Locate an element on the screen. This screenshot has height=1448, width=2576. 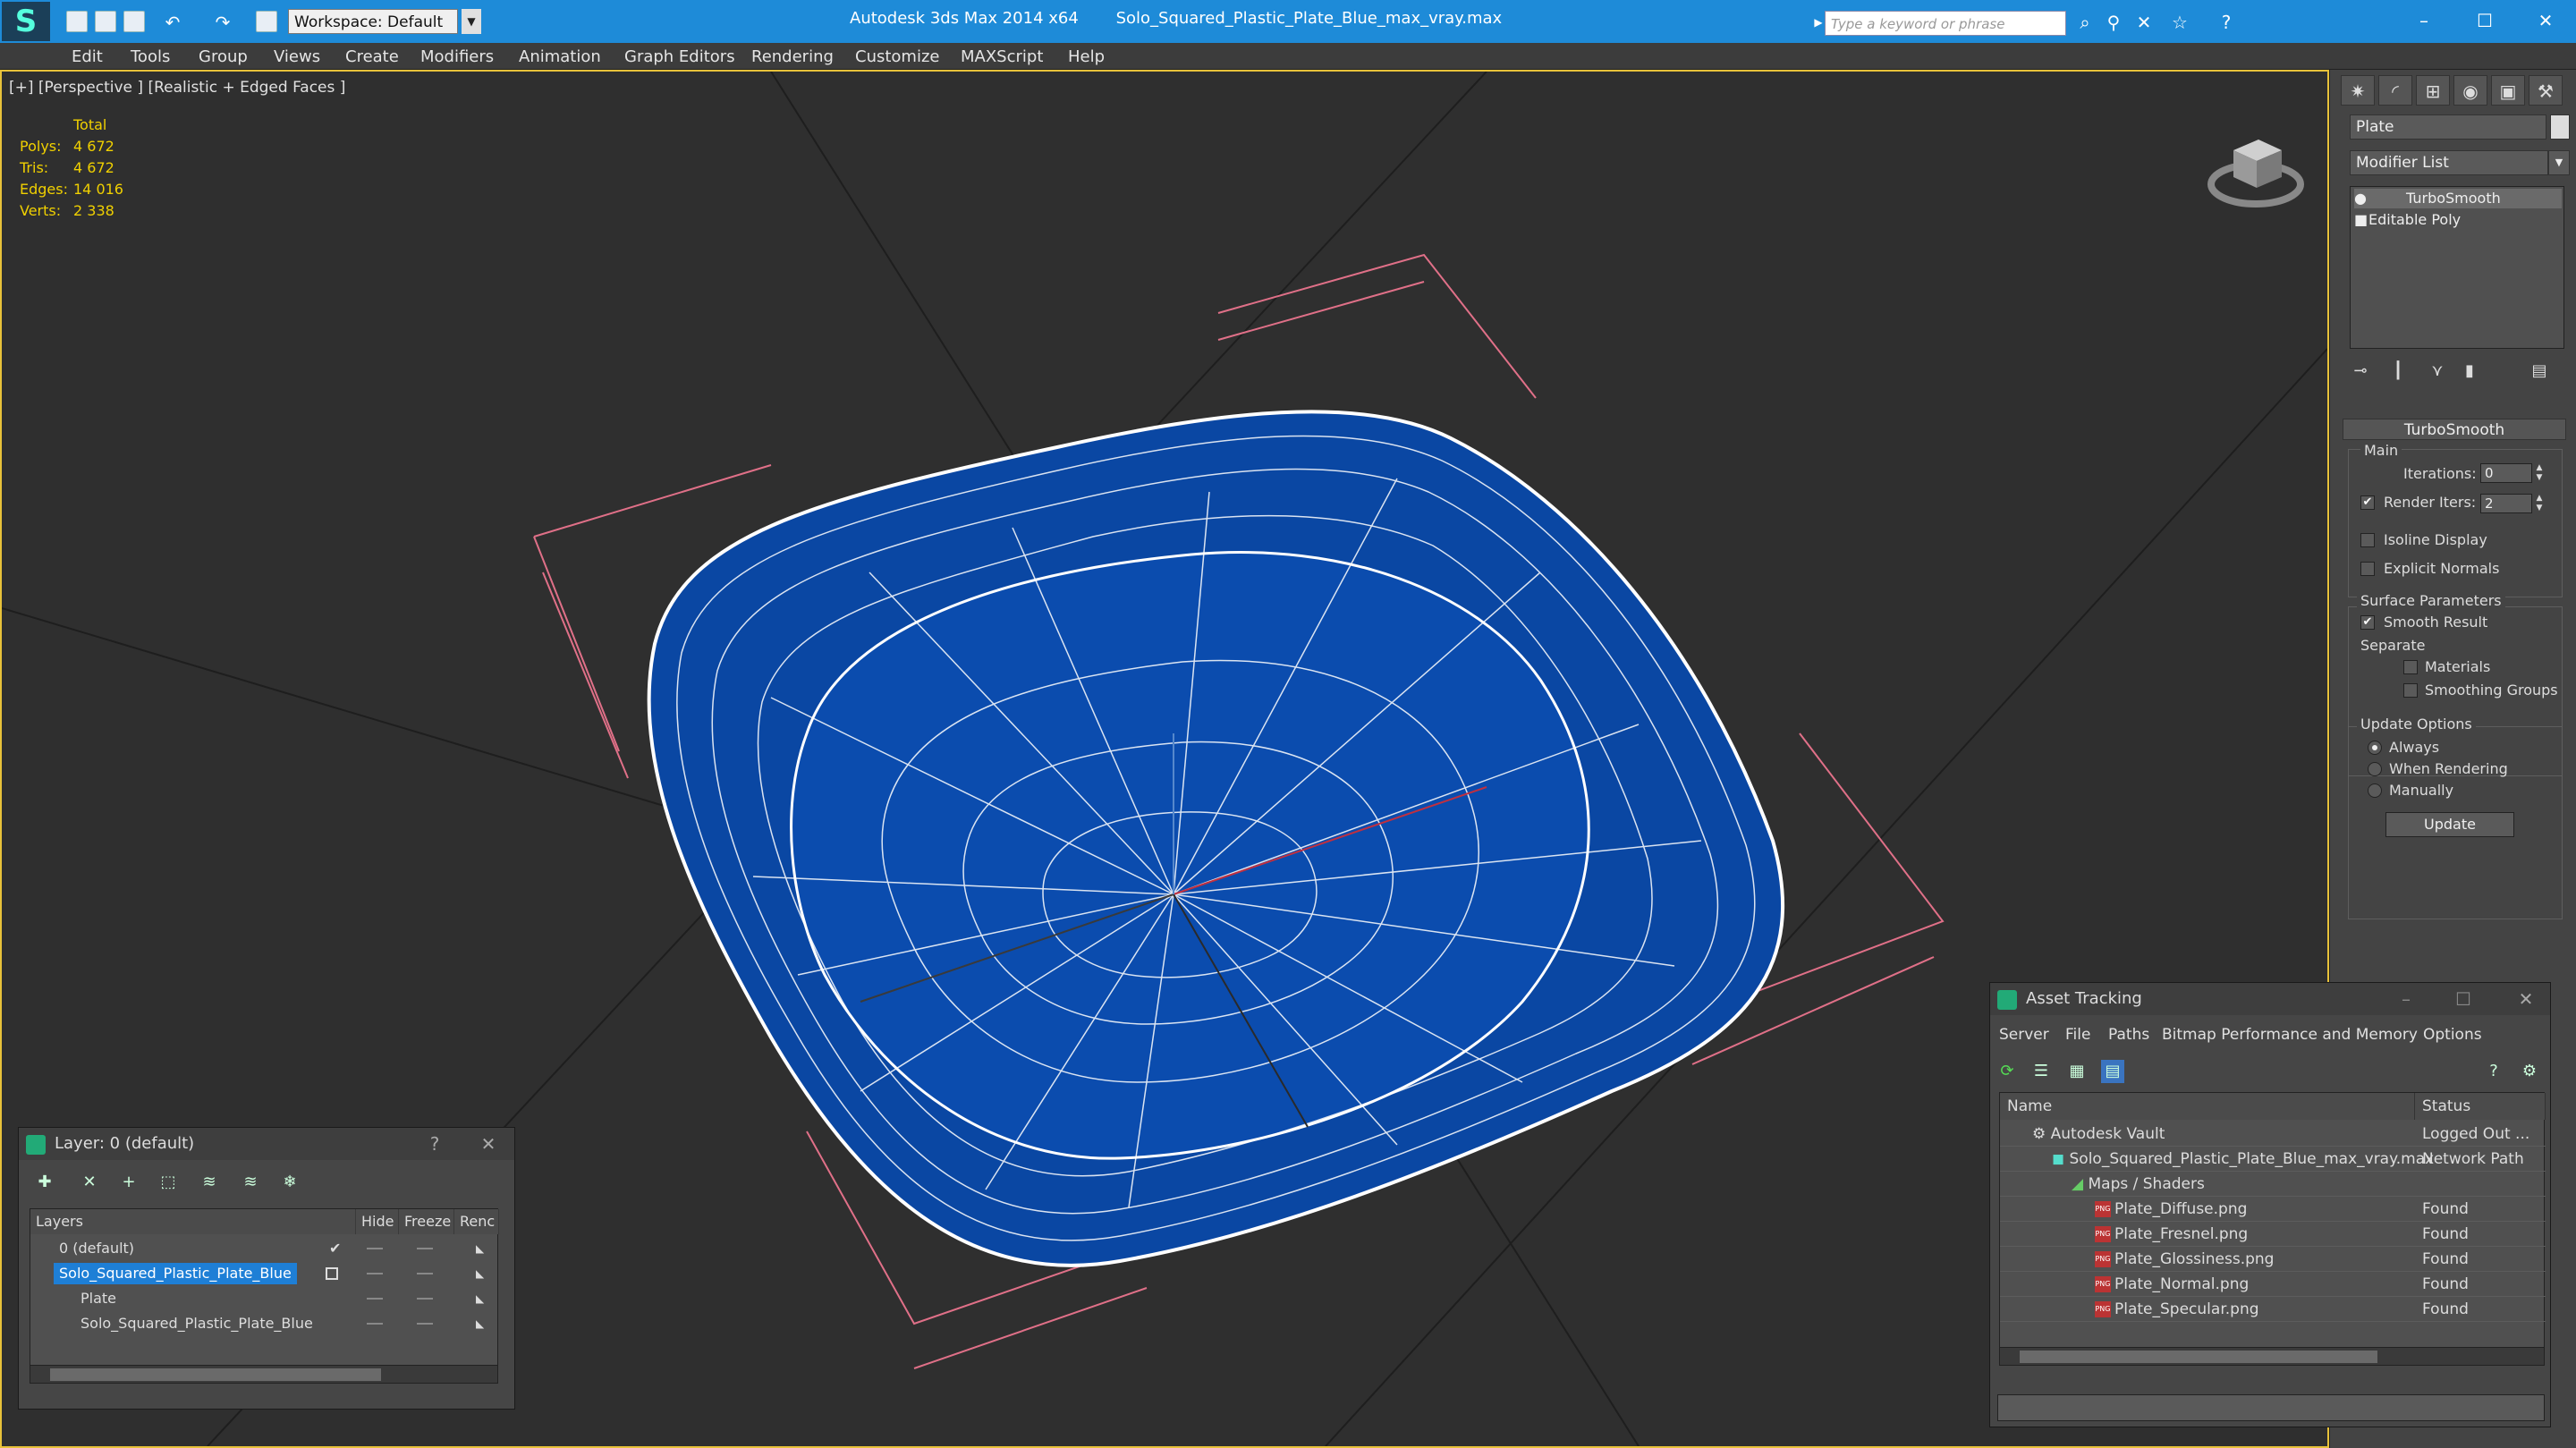
layer-name: Plate is located at coordinates (98, 1298).